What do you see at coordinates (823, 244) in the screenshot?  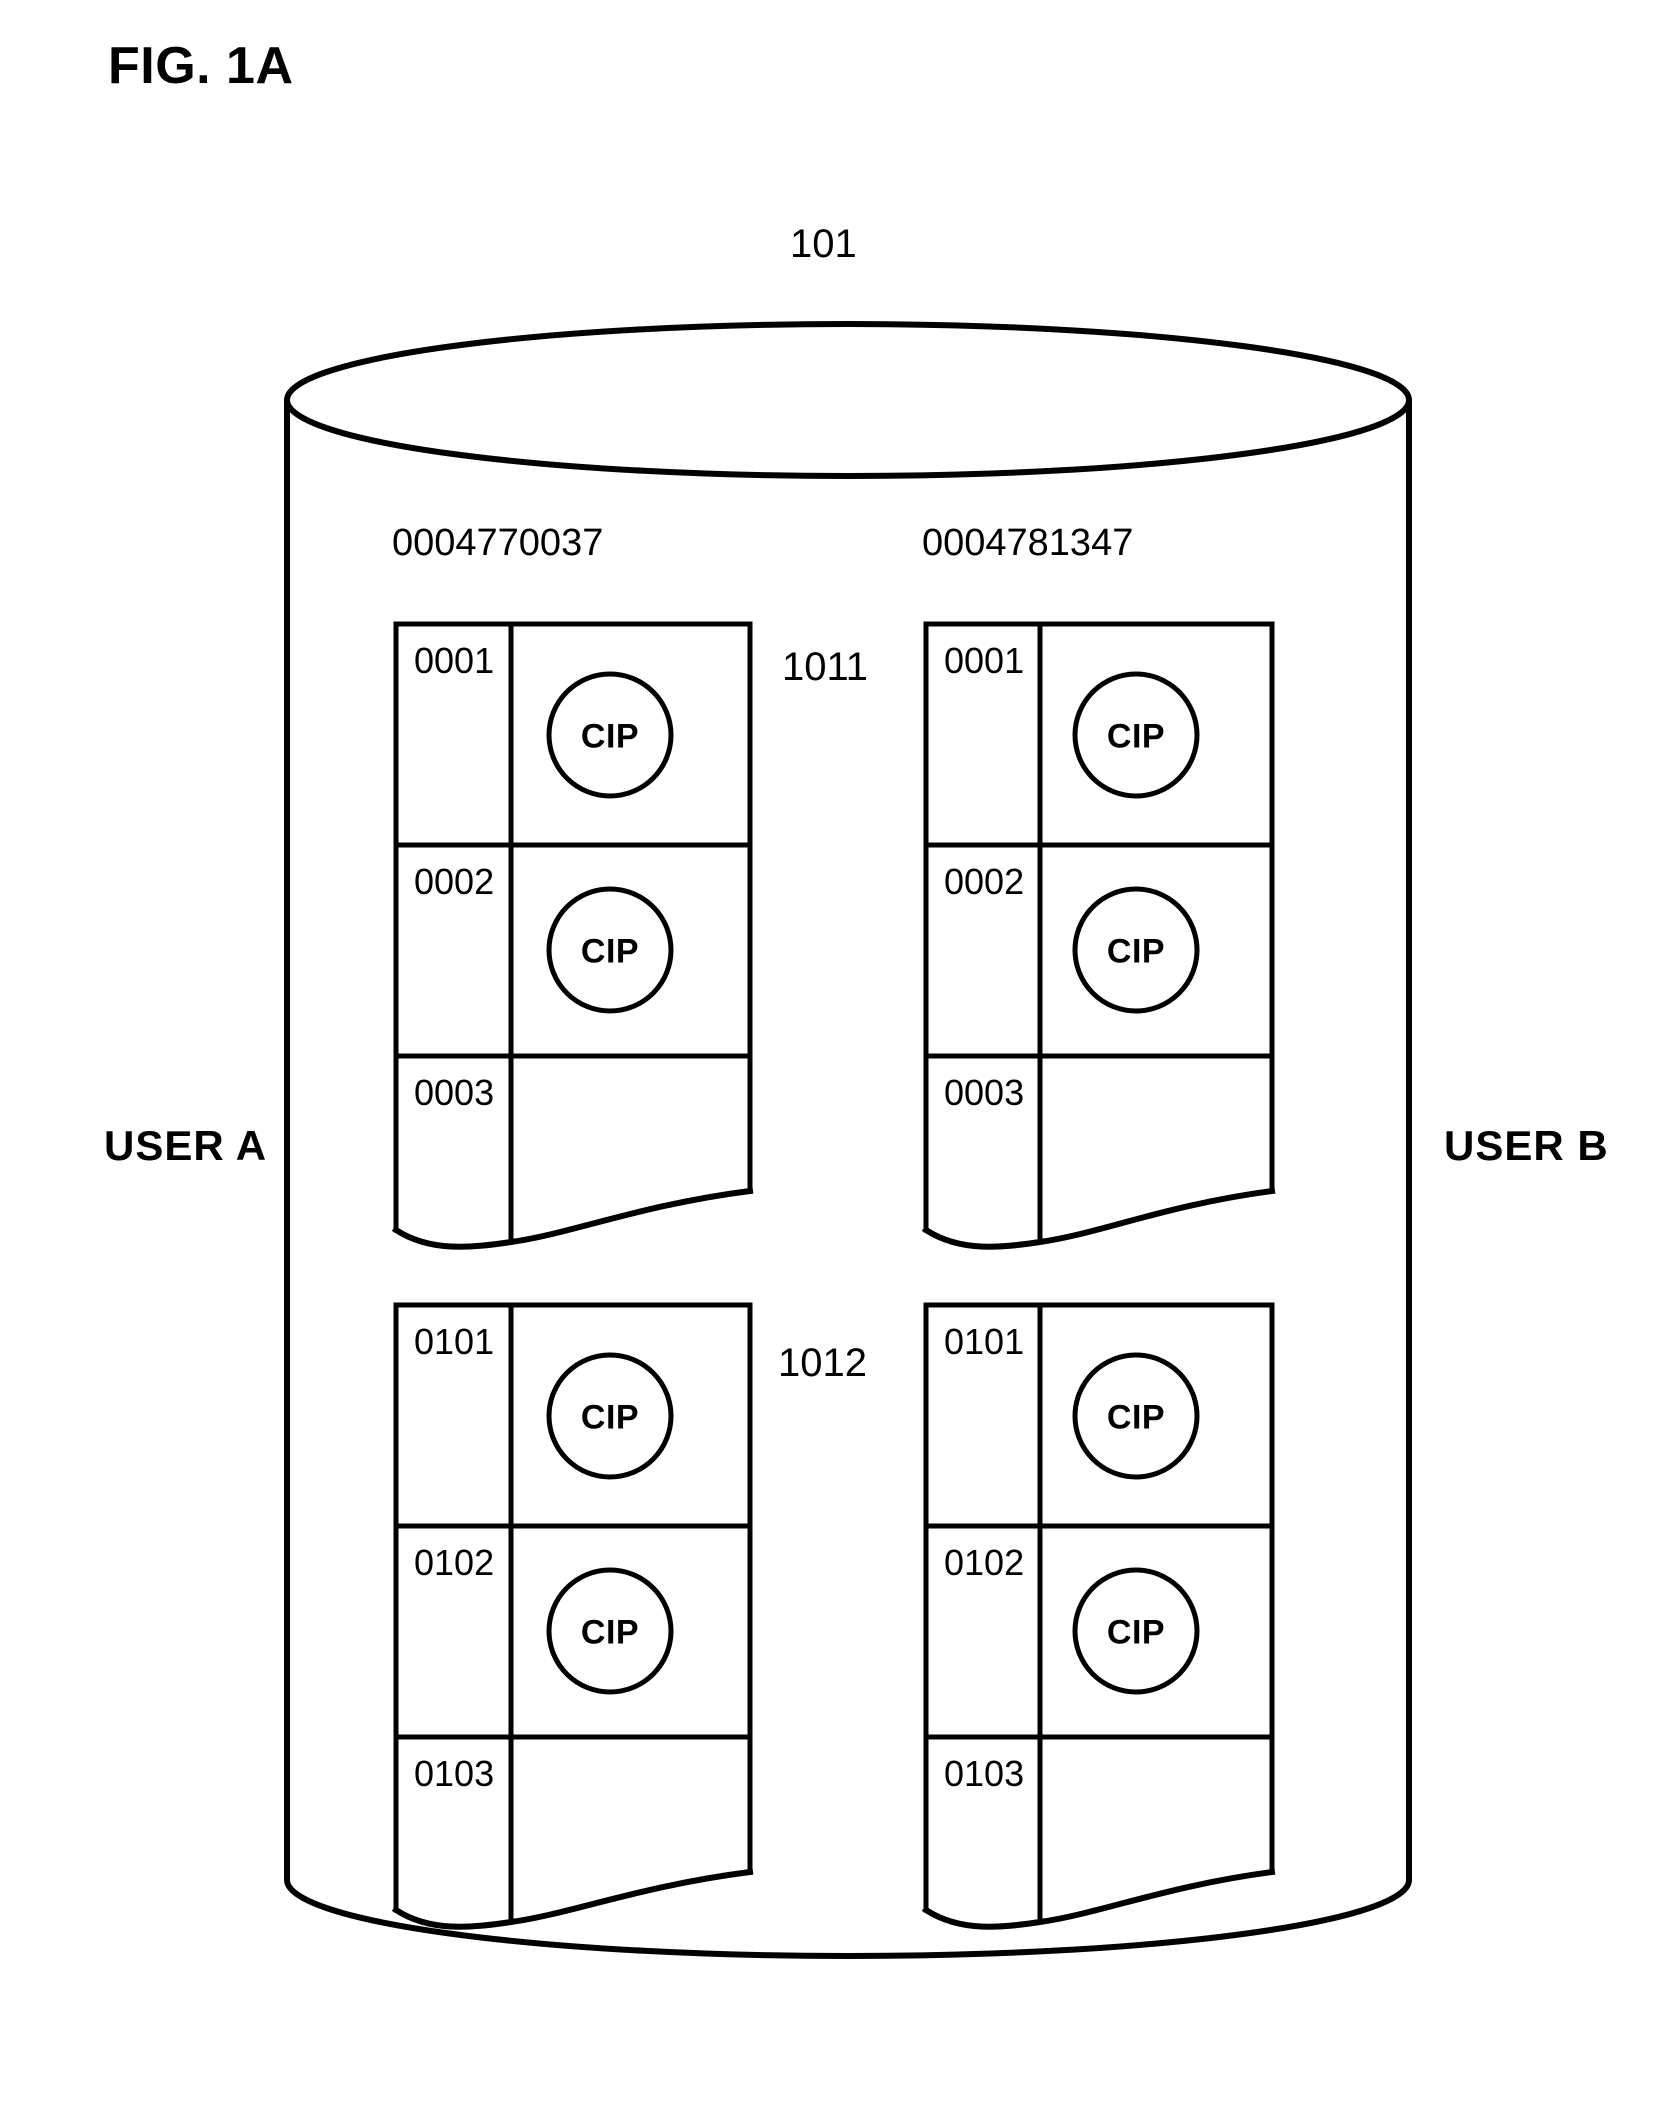 I see `reference-numeral-101: 101` at bounding box center [823, 244].